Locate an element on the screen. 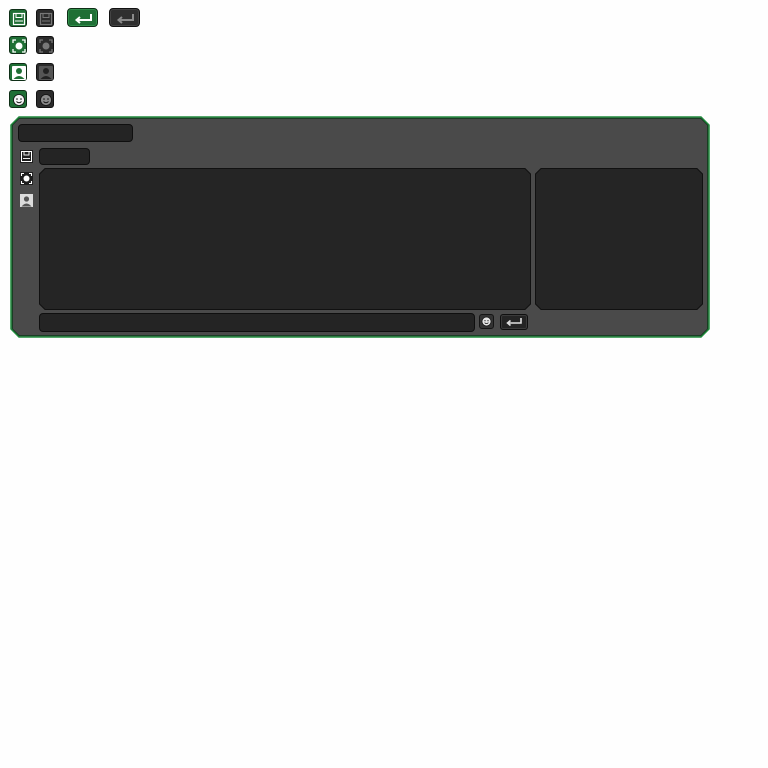 Image resolution: width=768 pixels, height=768 pixels. channel-field is located at coordinates (64, 156).